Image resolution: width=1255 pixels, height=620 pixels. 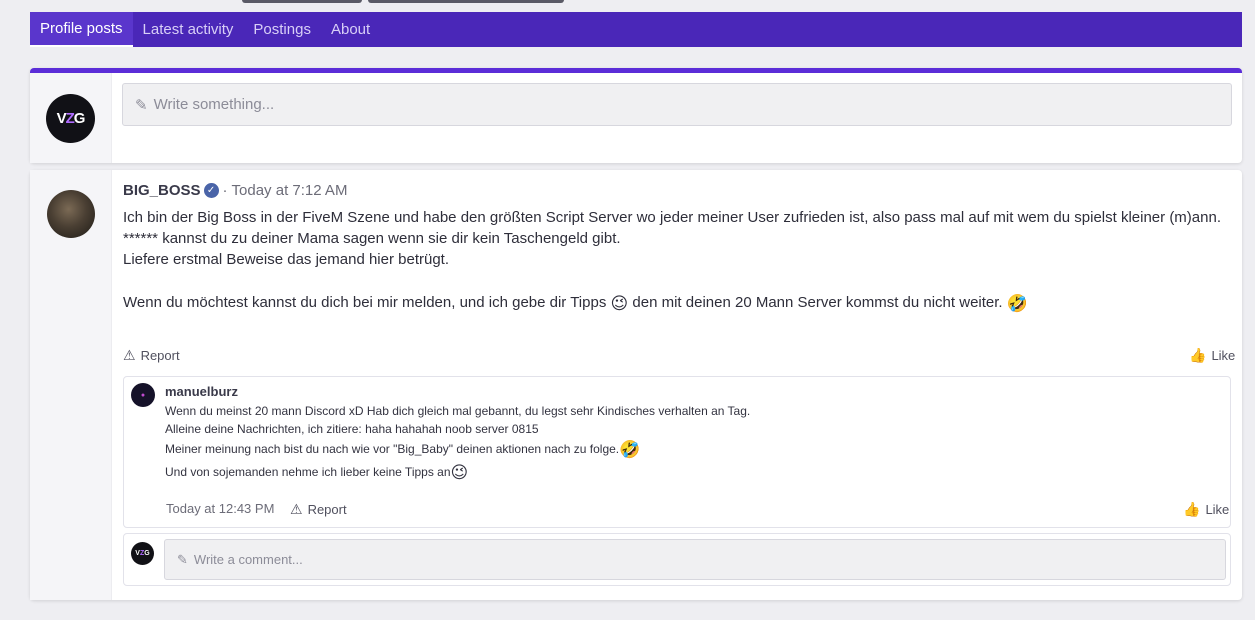 I want to click on post-meta: BIG_BOSS ✓ · Today at 7:12 AM, so click(x=235, y=190).